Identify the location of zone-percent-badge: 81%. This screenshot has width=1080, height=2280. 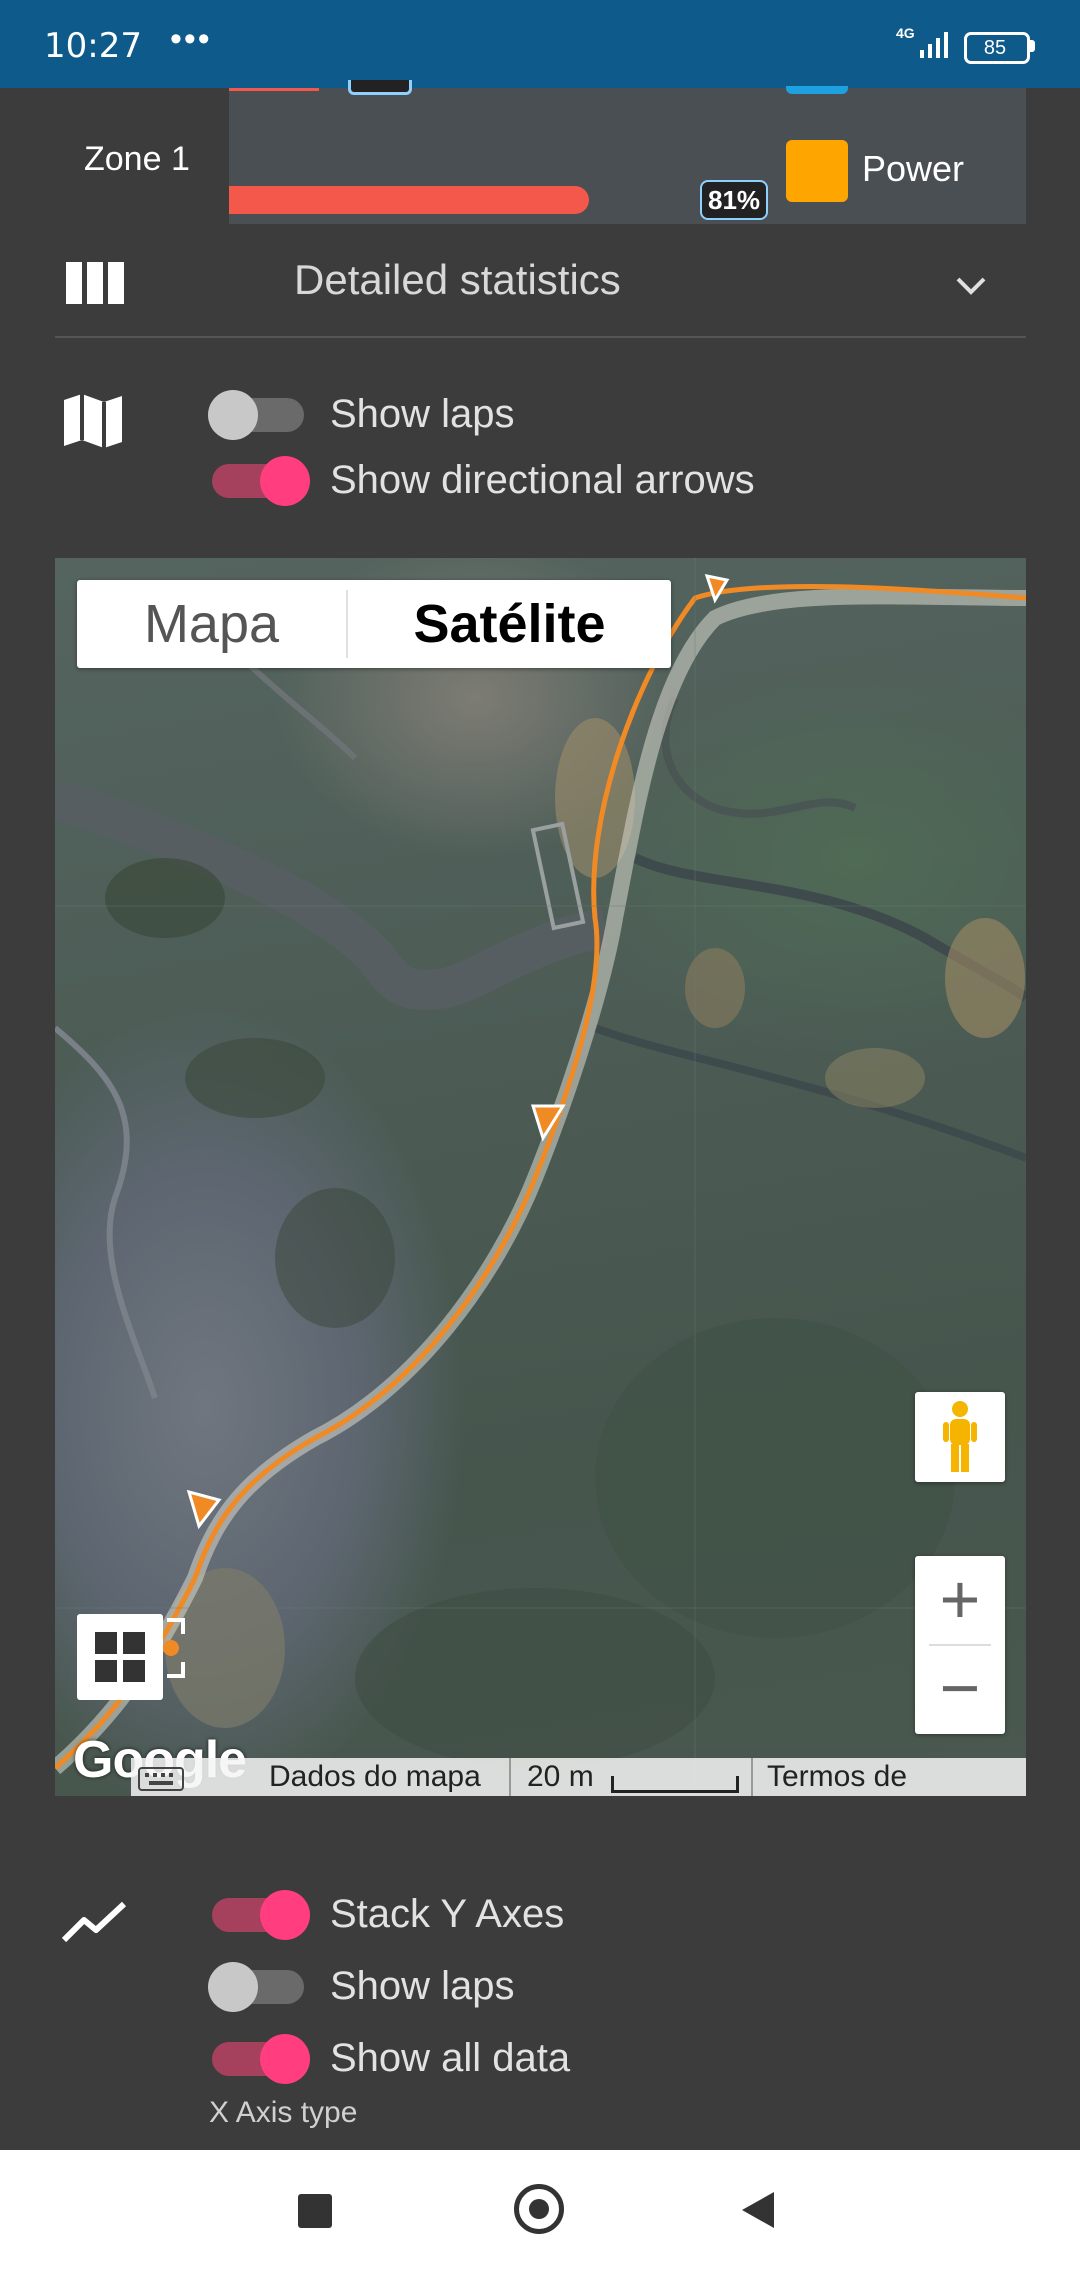
(734, 200).